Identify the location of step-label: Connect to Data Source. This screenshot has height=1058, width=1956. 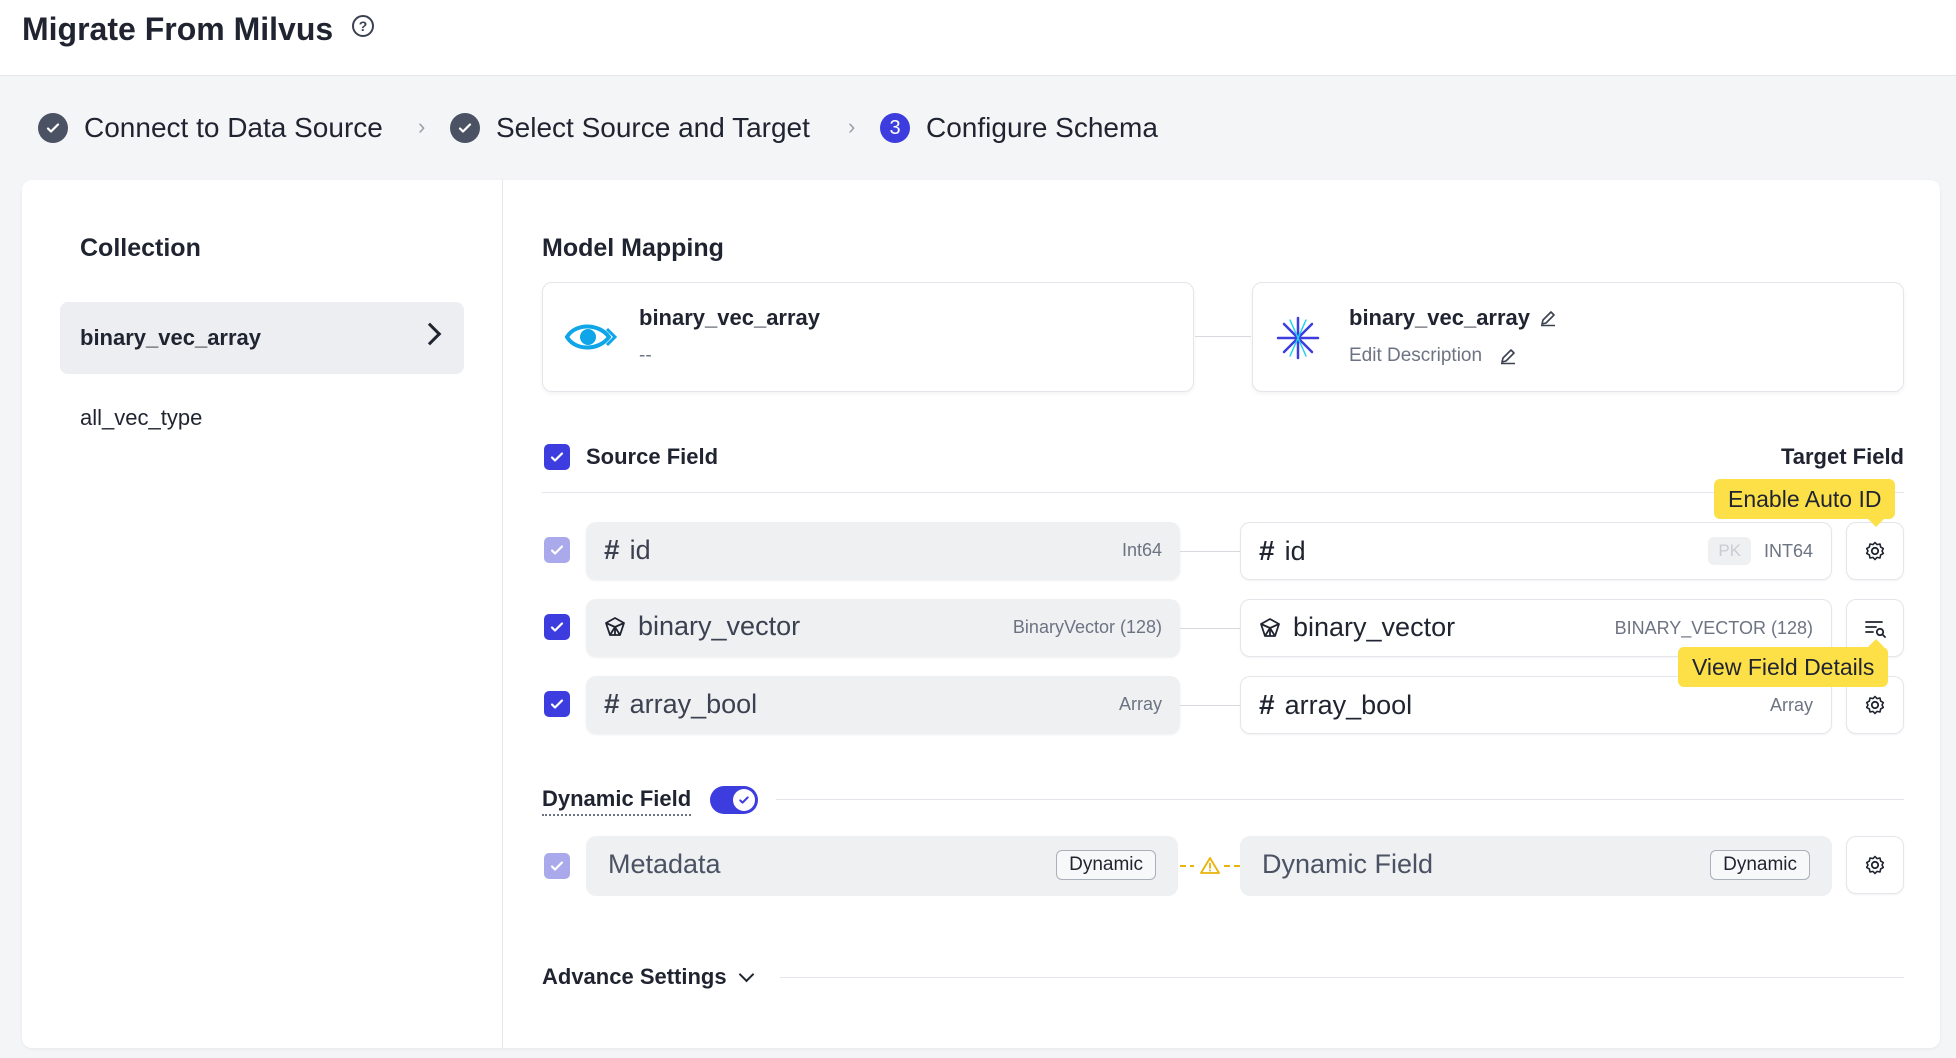
(233, 127).